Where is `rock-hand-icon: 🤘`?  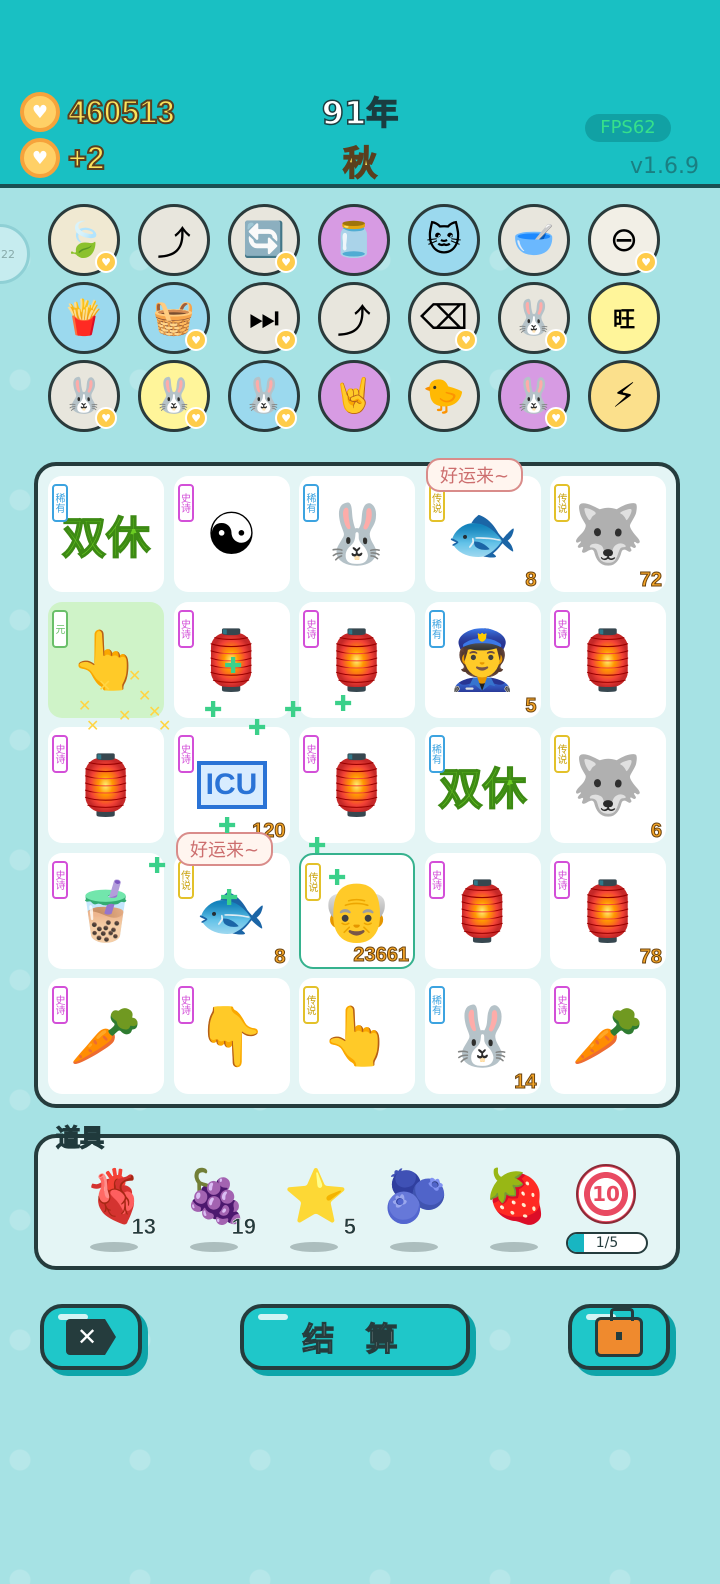 rock-hand-icon: 🤘 is located at coordinates (354, 396).